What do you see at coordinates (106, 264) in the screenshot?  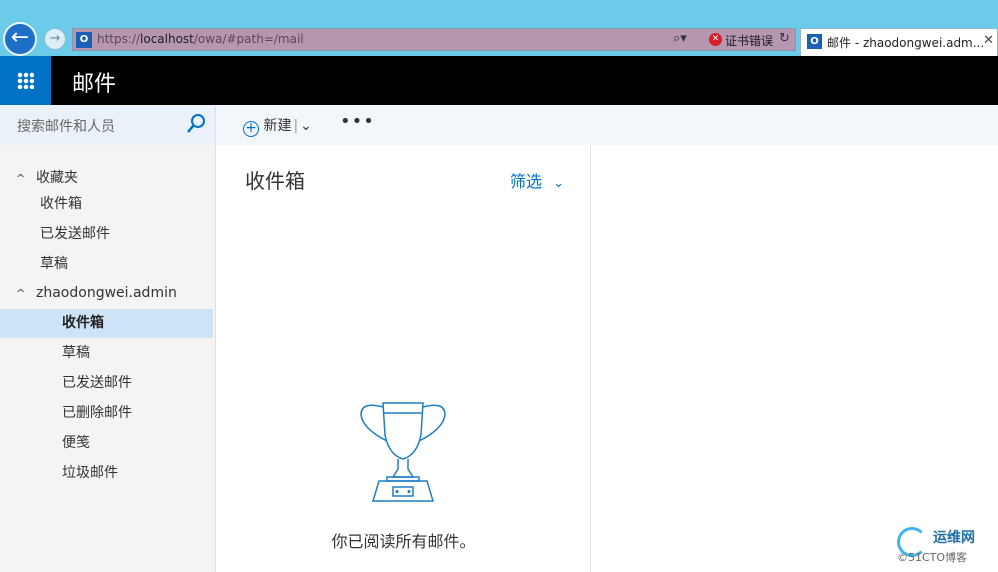 I see `favorite-drafts: 草稿` at bounding box center [106, 264].